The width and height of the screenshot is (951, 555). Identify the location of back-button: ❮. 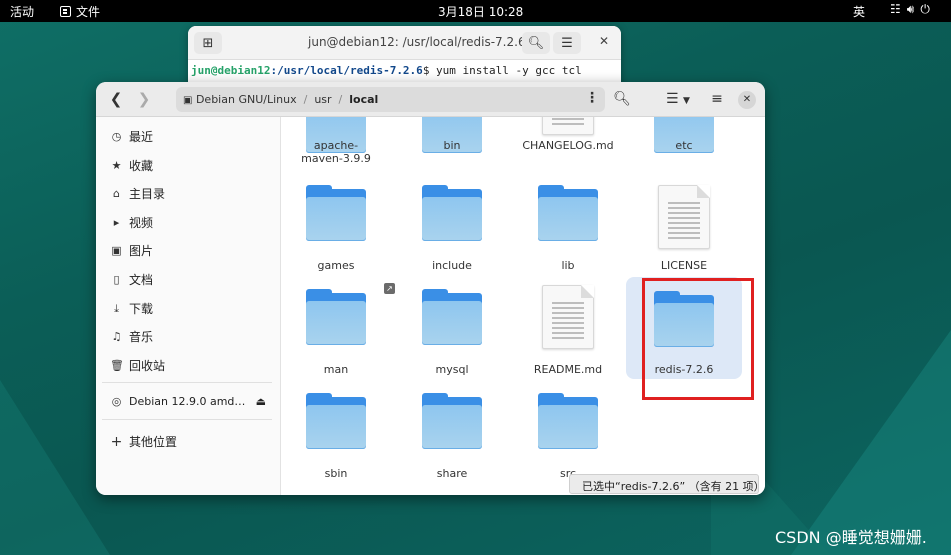
(116, 100).